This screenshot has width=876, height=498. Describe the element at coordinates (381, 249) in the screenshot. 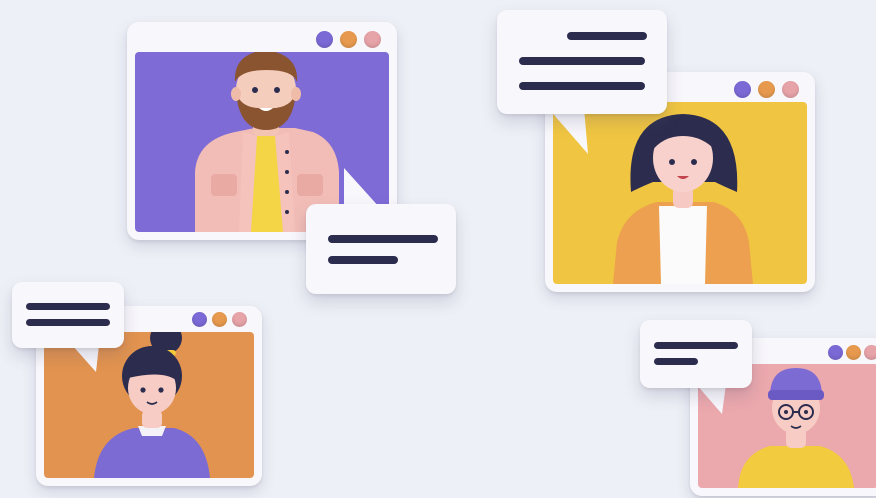

I see `chat-bubble-bearded-man` at that location.